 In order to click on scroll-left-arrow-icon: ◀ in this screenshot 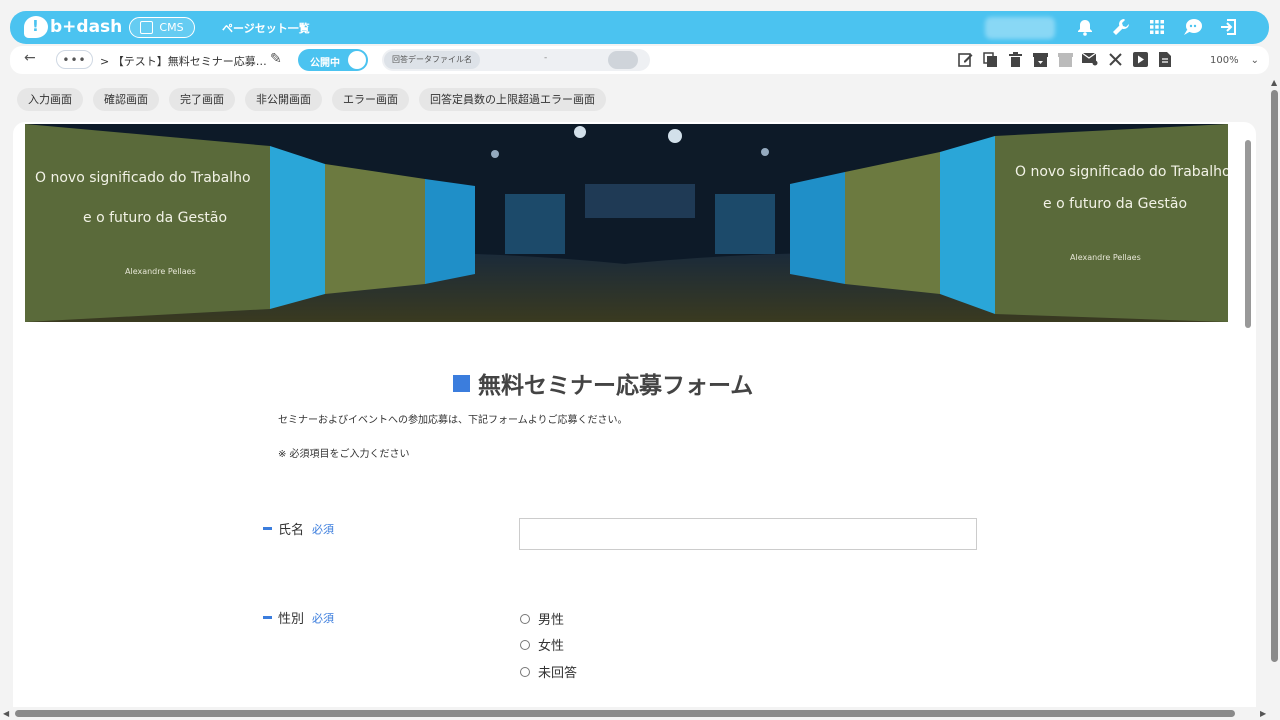, I will do `click(6, 713)`.